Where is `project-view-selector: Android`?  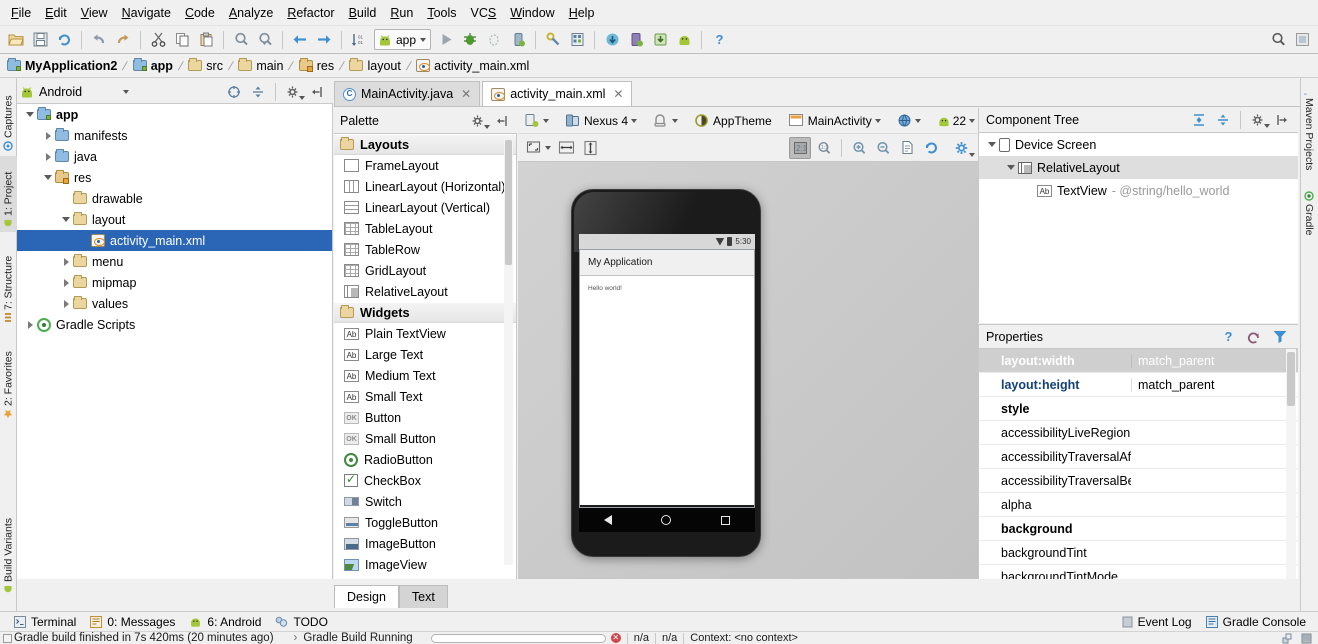 project-view-selector: Android is located at coordinates (77, 92).